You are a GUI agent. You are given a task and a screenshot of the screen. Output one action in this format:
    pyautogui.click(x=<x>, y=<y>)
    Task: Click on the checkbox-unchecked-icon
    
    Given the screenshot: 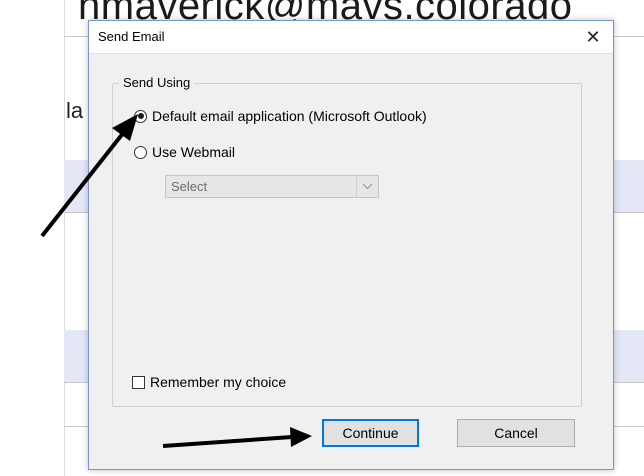 What is the action you would take?
    pyautogui.click(x=138, y=382)
    